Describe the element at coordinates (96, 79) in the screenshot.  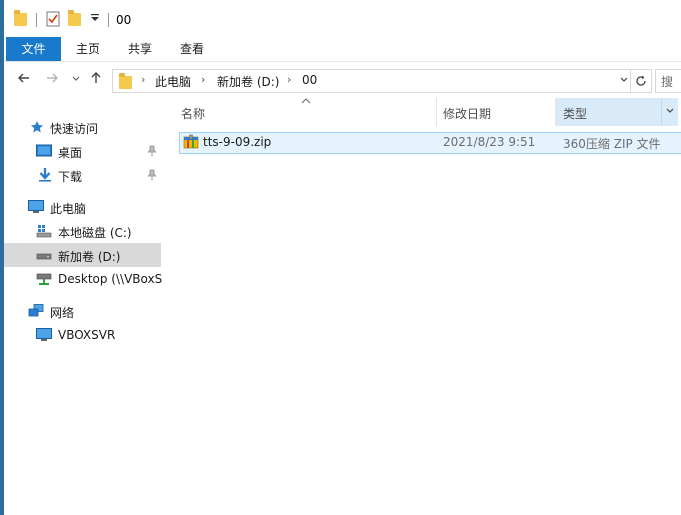
I see `up-arrow-icon` at that location.